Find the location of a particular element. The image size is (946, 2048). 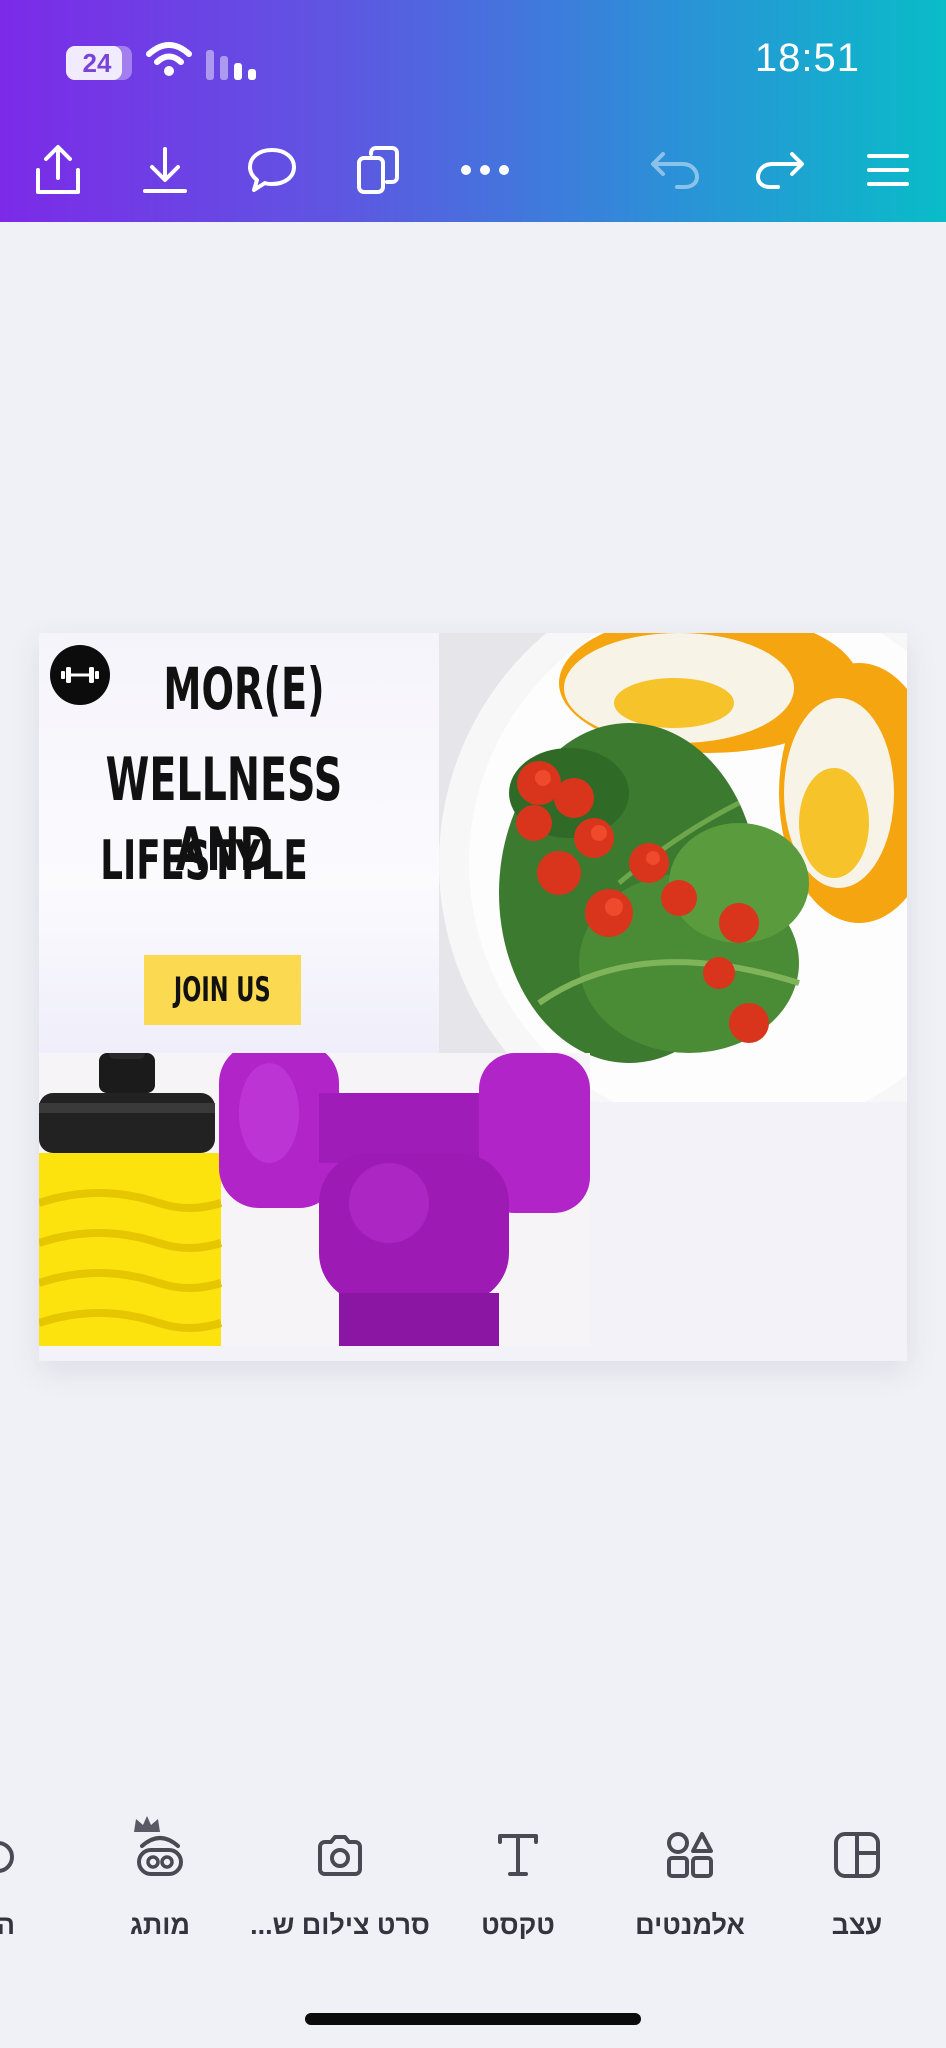

download-icon is located at coordinates (165, 170).